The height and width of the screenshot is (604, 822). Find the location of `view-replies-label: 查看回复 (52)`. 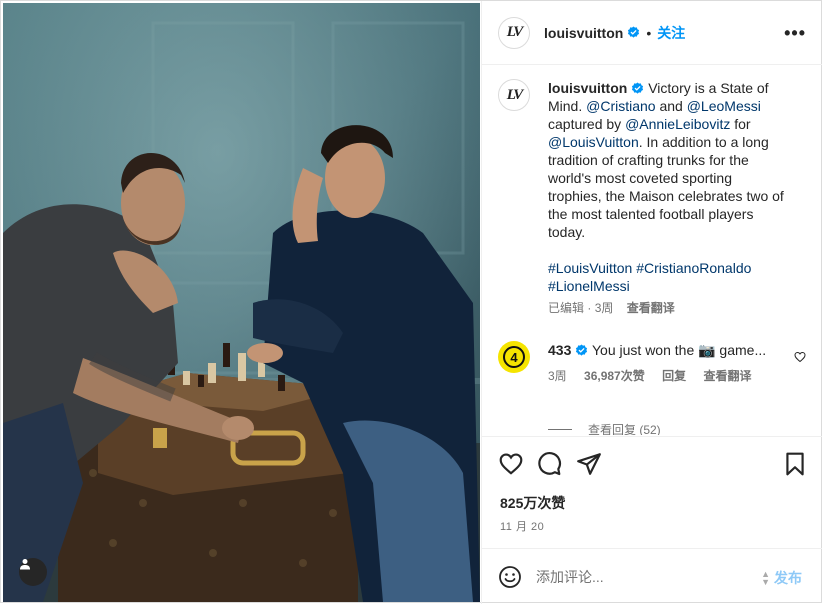

view-replies-label: 查看回复 (52) is located at coordinates (624, 429).